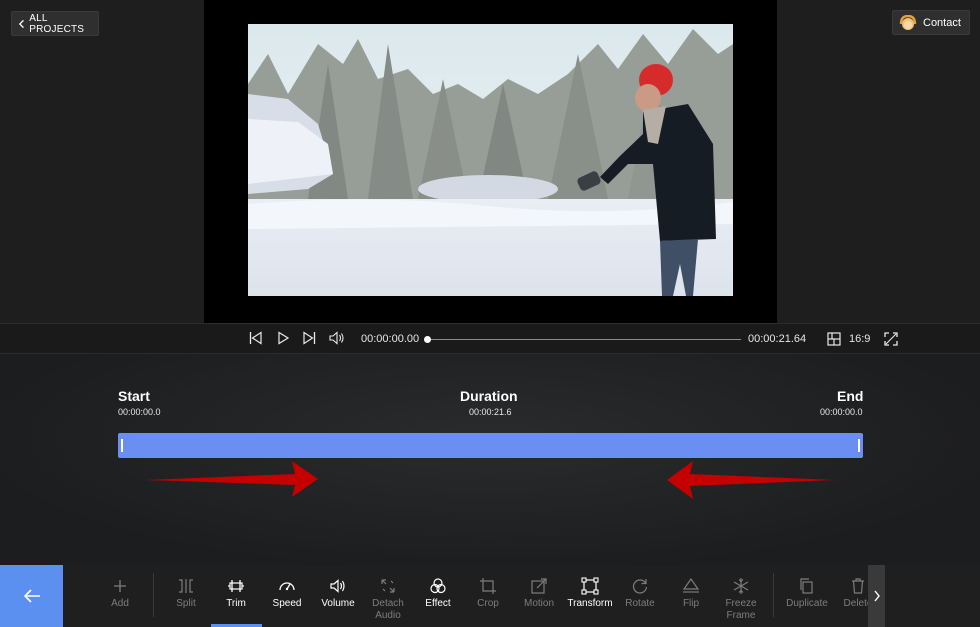 This screenshot has height=627, width=980. I want to click on duplicate-icon, so click(806, 586).